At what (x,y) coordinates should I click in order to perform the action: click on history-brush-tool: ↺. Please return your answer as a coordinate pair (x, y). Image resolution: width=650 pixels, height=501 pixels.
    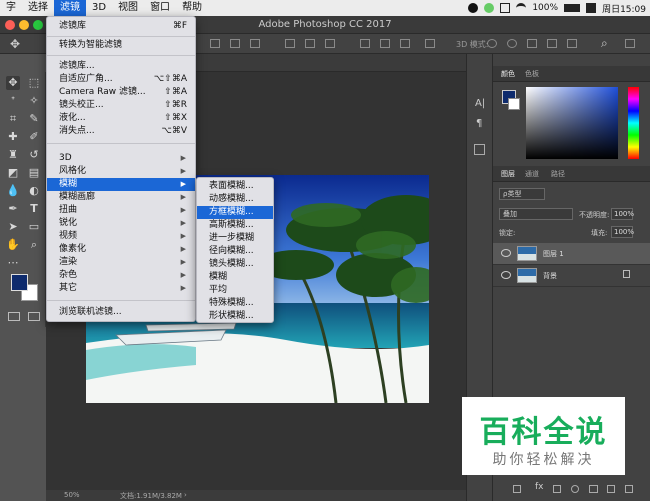
    Looking at the image, I should click on (34, 155).